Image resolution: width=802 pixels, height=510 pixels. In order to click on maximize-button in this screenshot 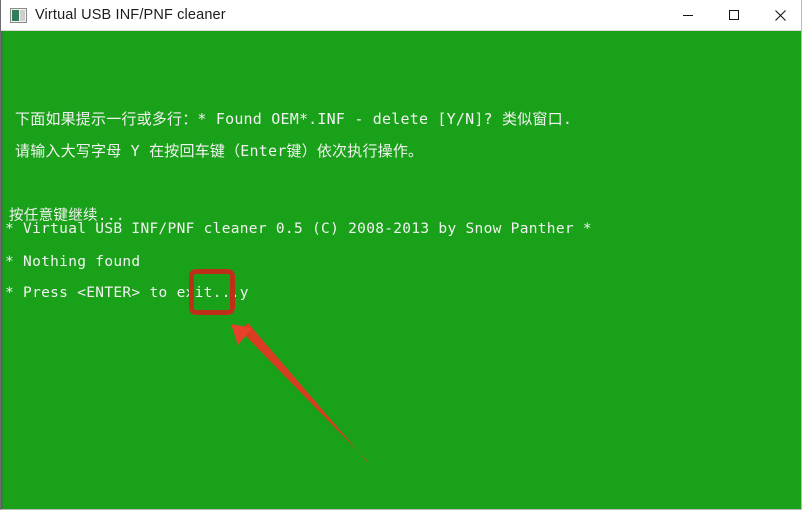, I will do `click(734, 15)`.